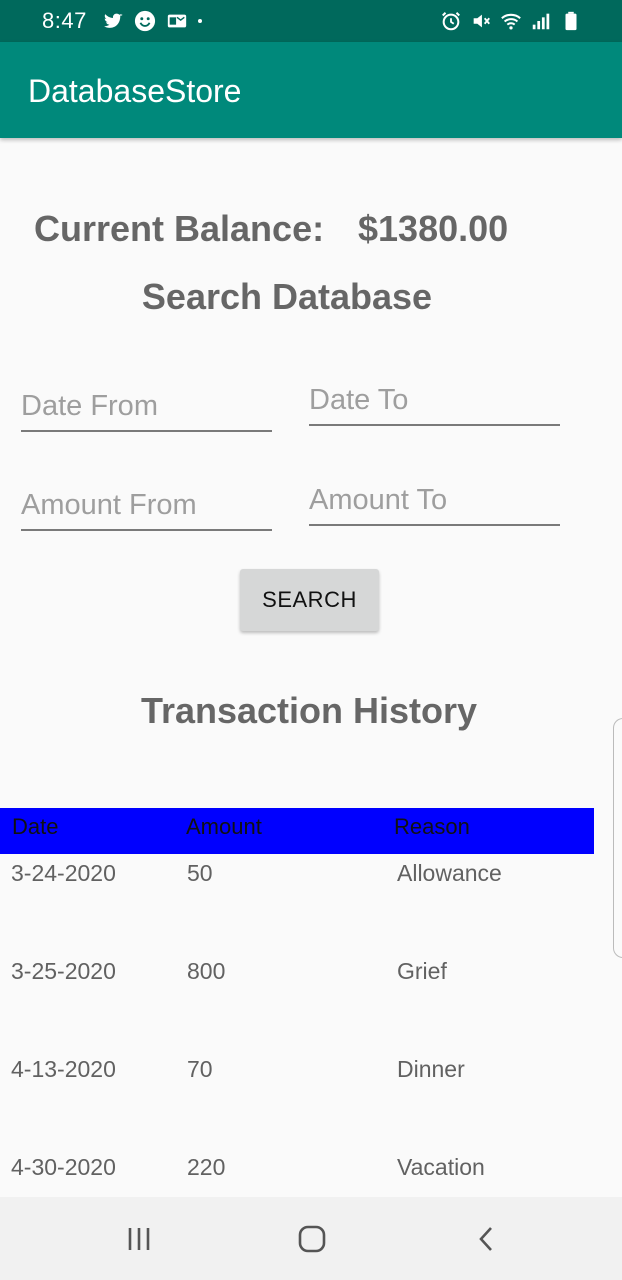 This screenshot has width=622, height=1280. What do you see at coordinates (63, 873) in the screenshot?
I see `row-date: 3-24-2020` at bounding box center [63, 873].